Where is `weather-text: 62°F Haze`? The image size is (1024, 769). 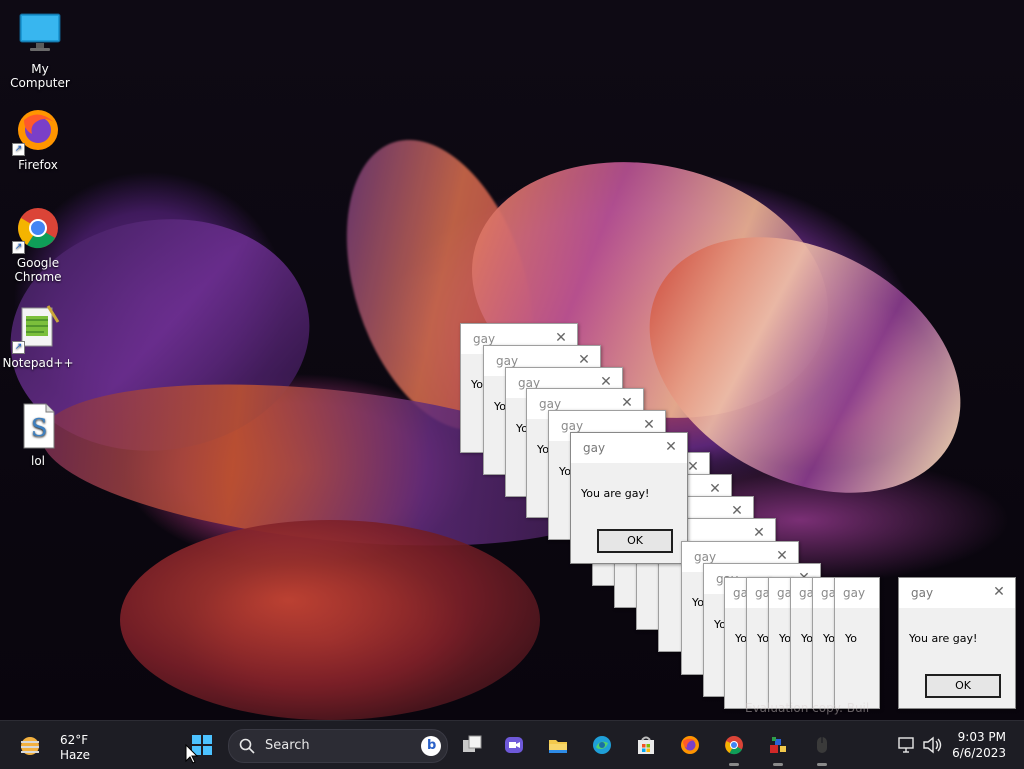
weather-text: 62°F Haze is located at coordinates (75, 748).